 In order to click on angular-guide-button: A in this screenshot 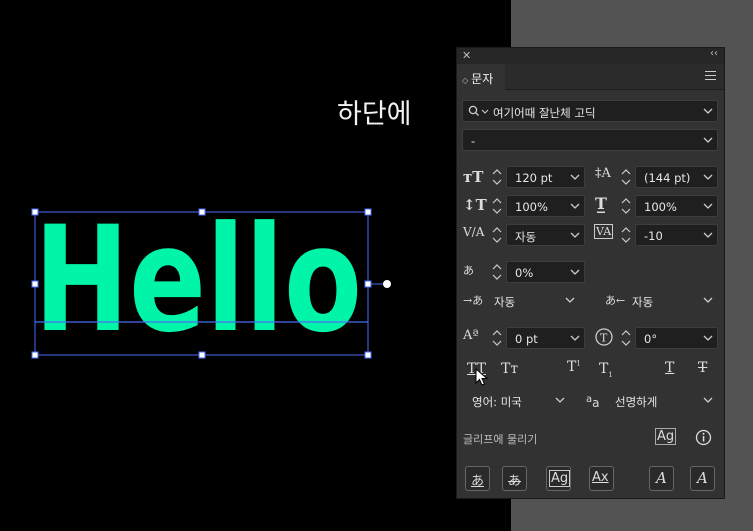, I will do `click(661, 478)`.